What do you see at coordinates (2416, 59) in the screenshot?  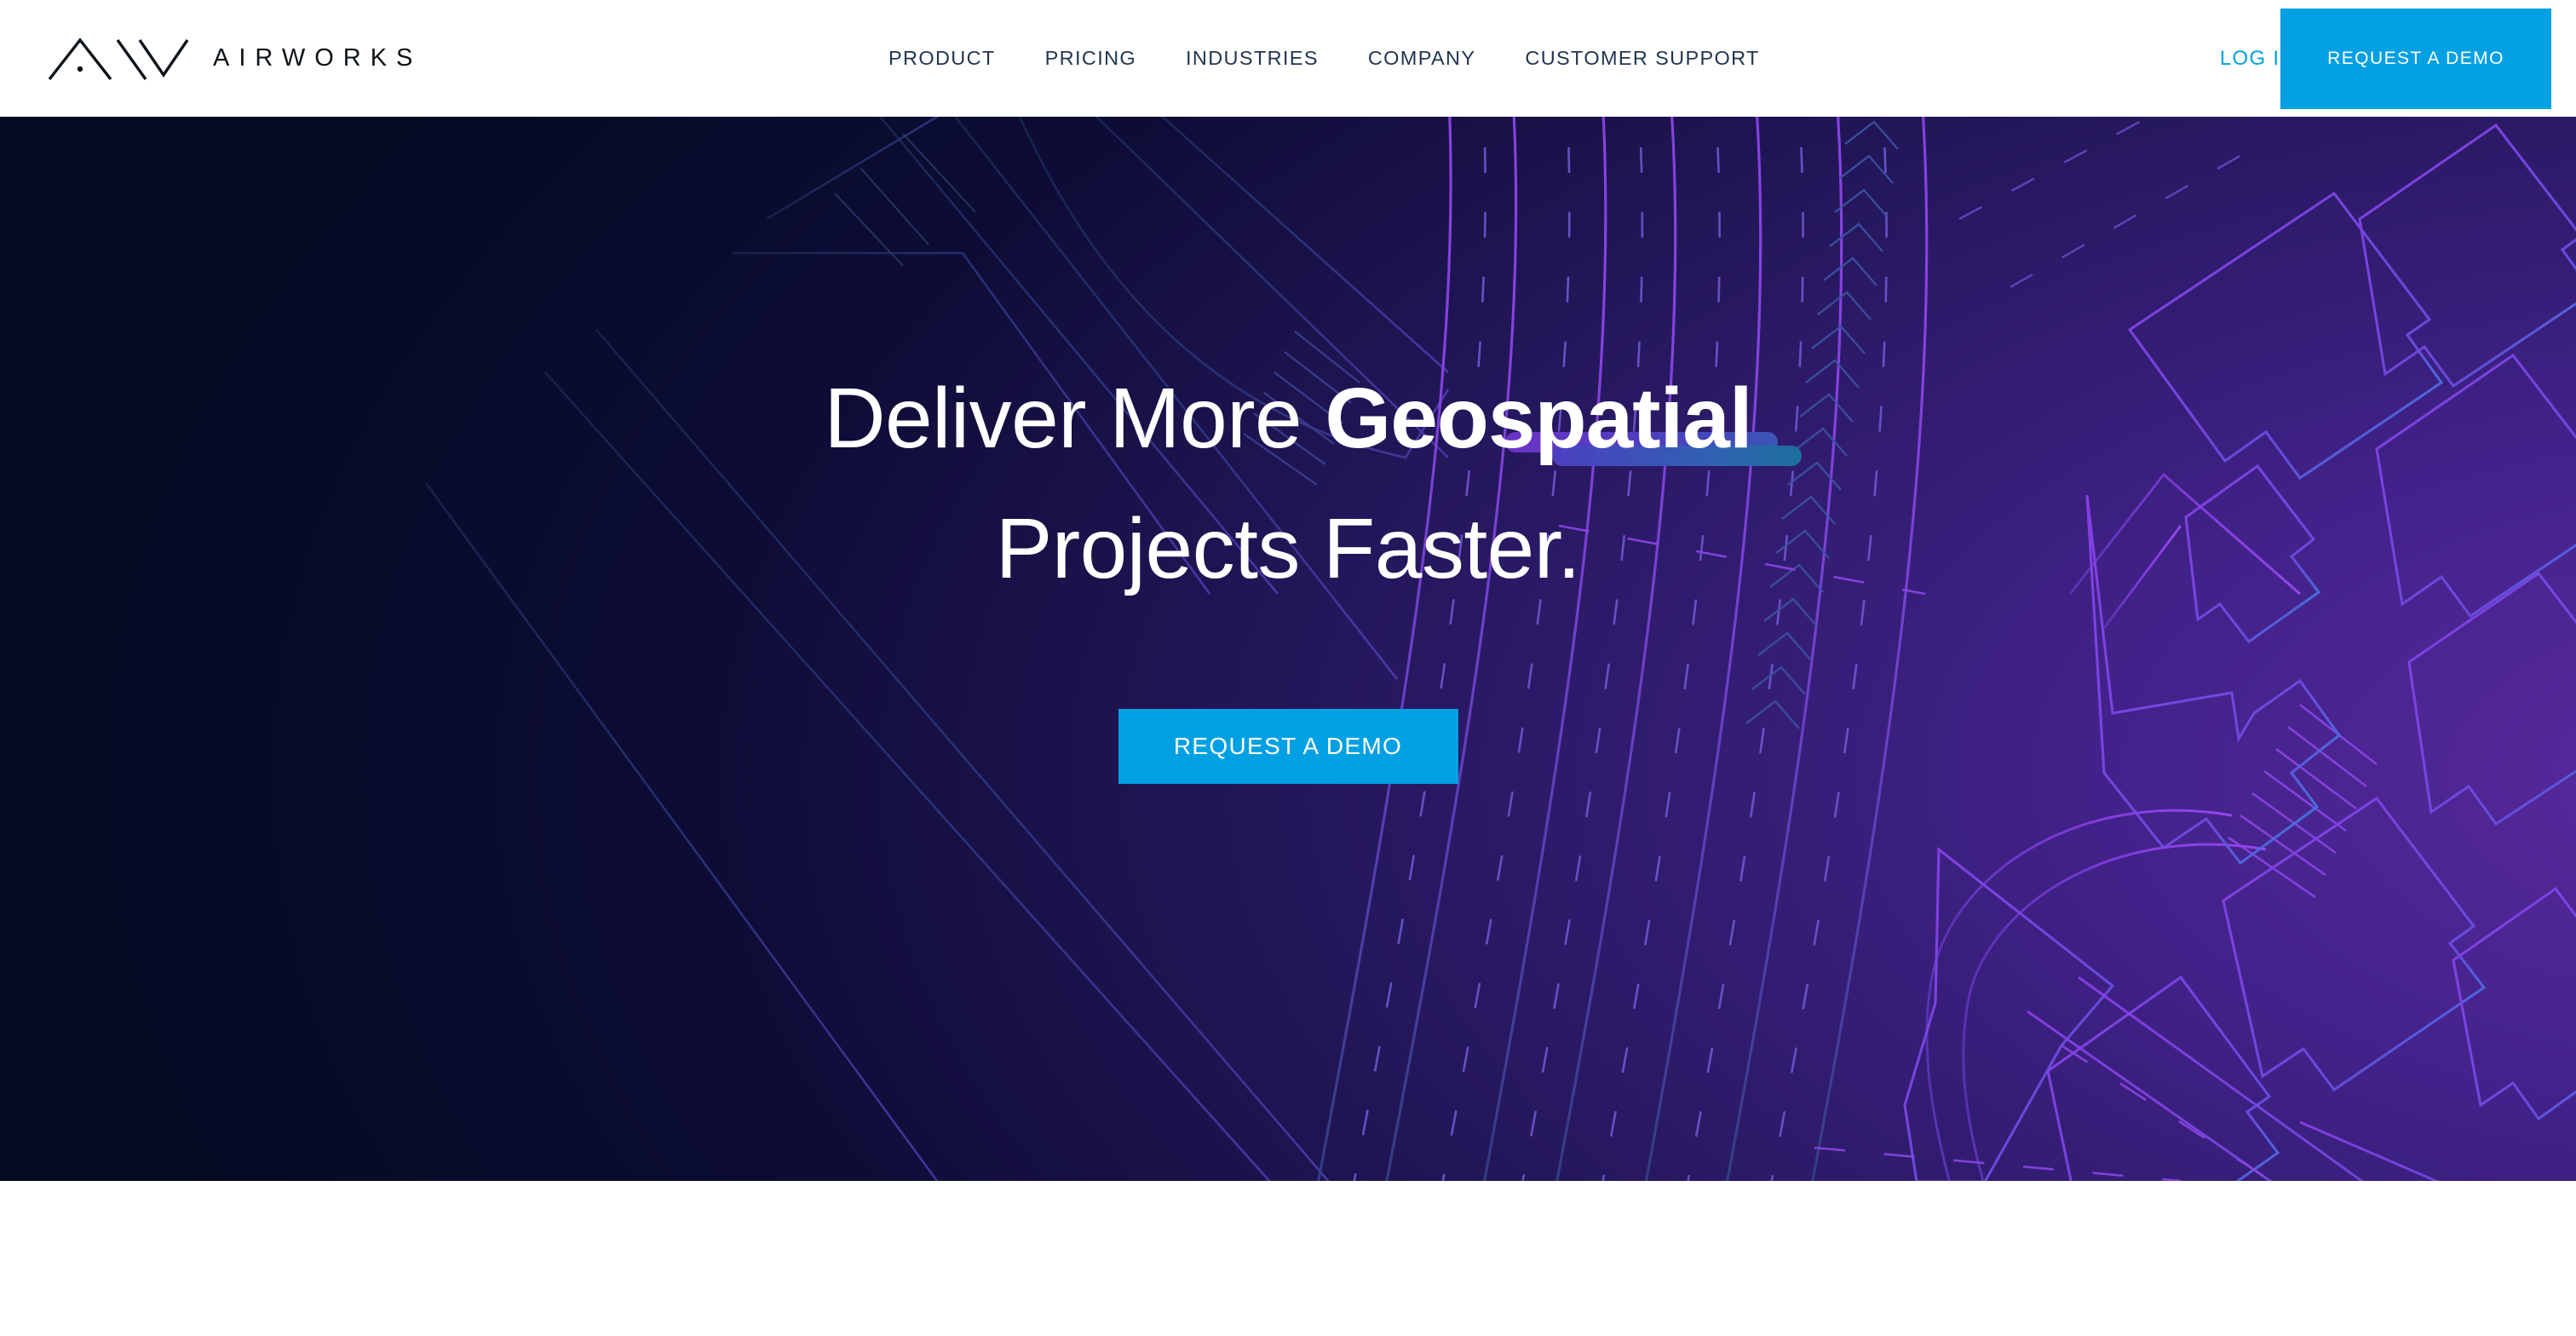 I see `header-request-demo-button: REQUEST A DEMO` at bounding box center [2416, 59].